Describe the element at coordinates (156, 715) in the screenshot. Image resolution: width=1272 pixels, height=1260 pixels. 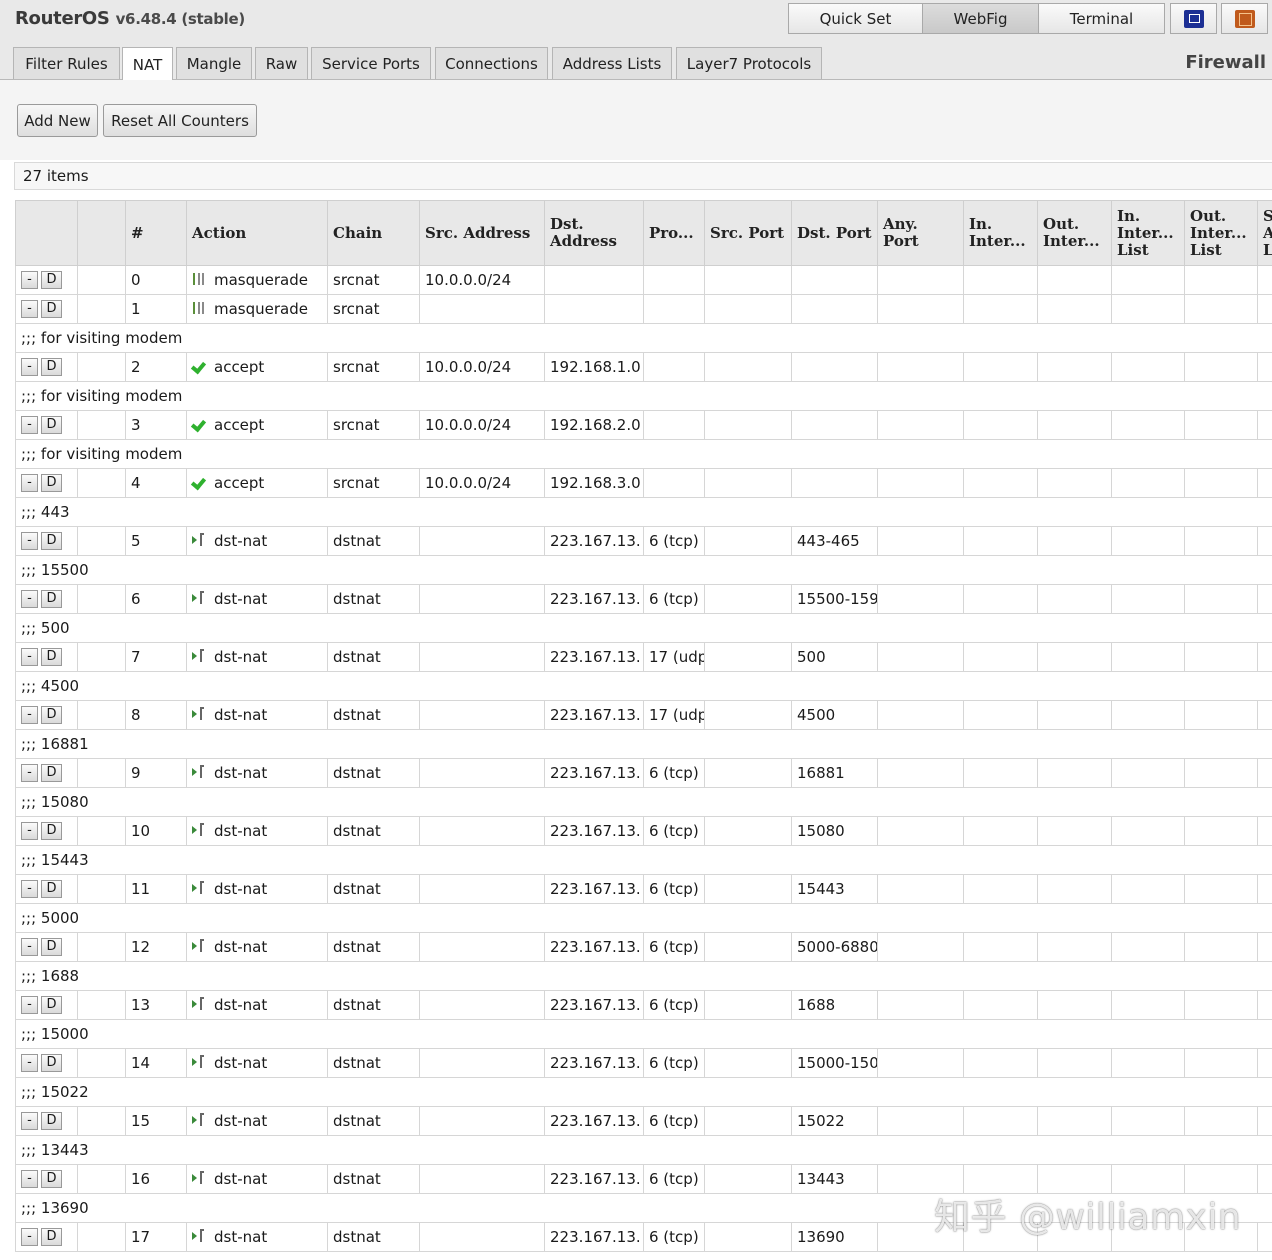
I see `rule-number: 8` at that location.